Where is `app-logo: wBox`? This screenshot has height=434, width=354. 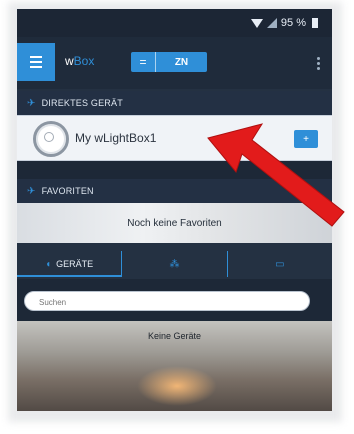 app-logo: wBox is located at coordinates (80, 61).